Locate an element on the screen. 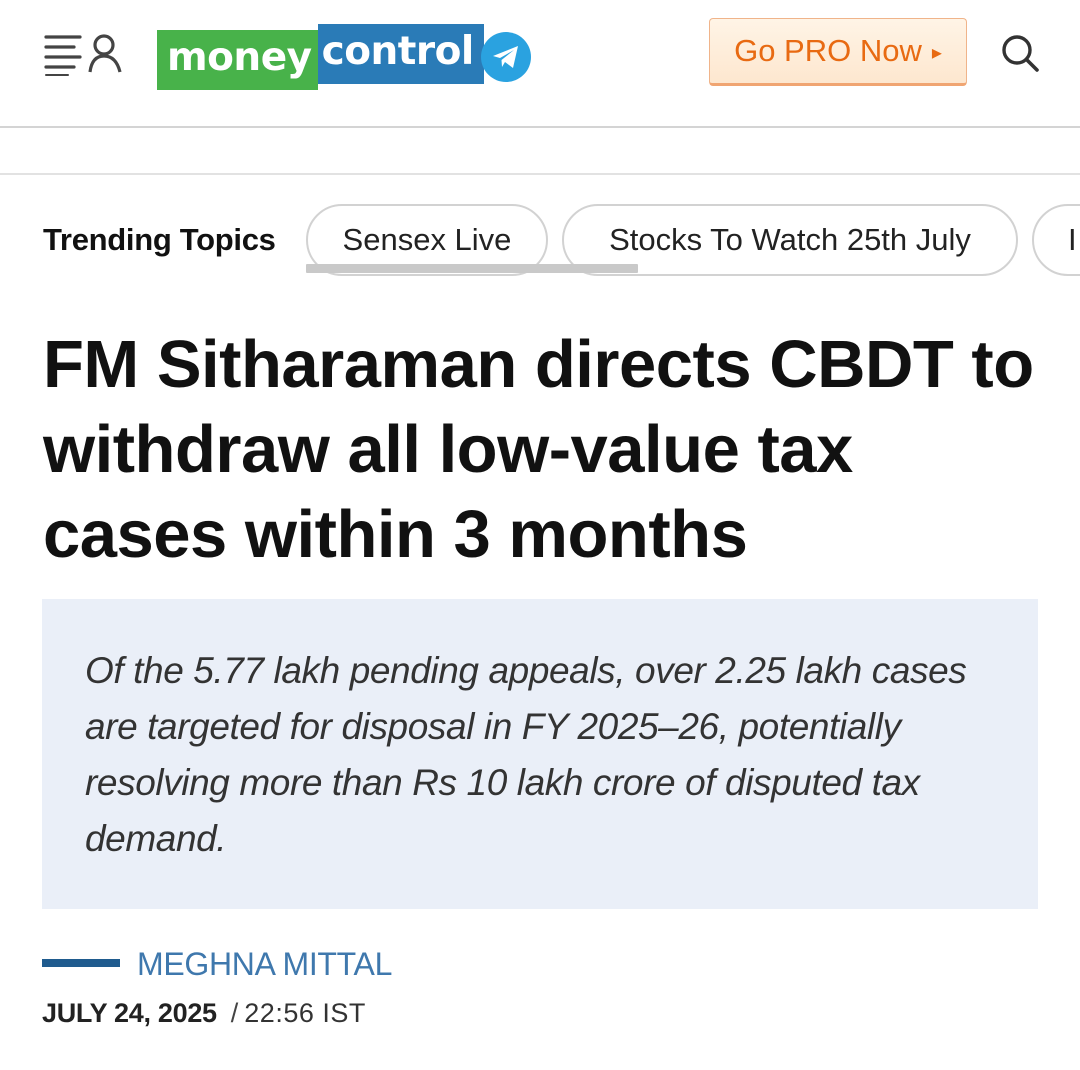 Image resolution: width=1080 pixels, height=1070 pixels. logo-money: money is located at coordinates (237, 60).